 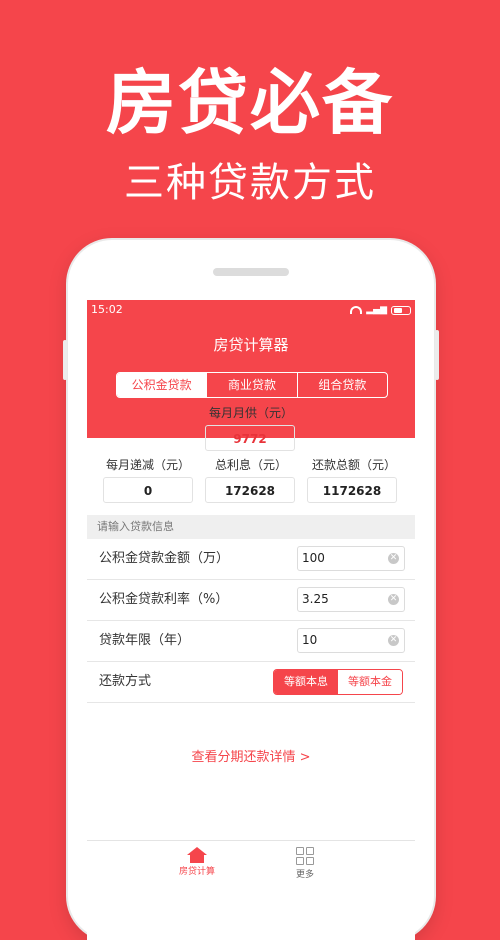 What do you see at coordinates (351, 640) in the screenshot?
I see `loan-term-input: 10 ✕` at bounding box center [351, 640].